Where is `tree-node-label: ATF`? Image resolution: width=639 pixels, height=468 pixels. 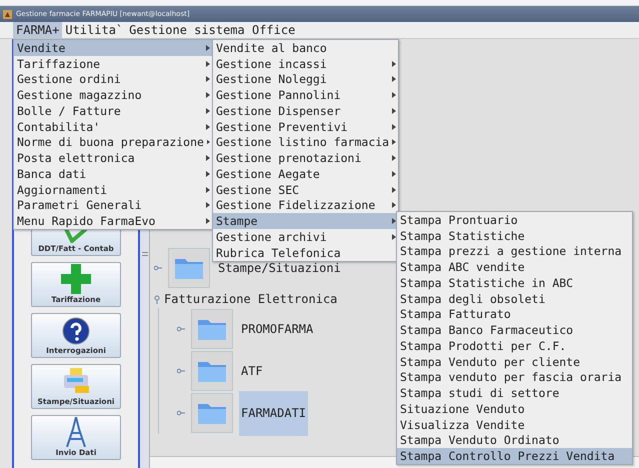
tree-node-label: ATF is located at coordinates (252, 371).